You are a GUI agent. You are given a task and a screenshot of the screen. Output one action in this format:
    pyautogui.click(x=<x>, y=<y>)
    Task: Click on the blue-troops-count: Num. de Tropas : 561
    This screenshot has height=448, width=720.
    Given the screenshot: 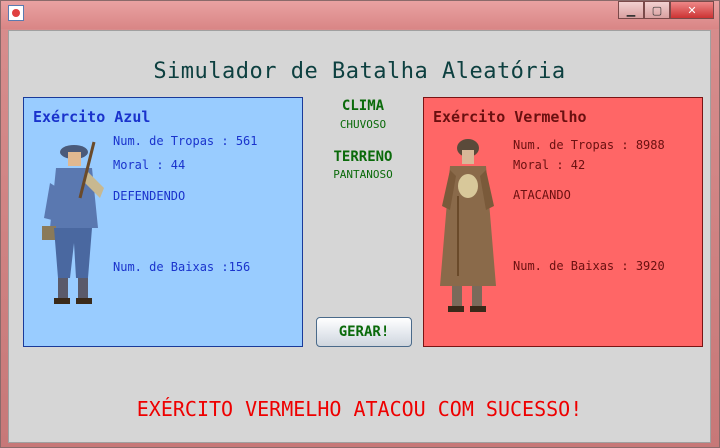 What is the action you would take?
    pyautogui.click(x=185, y=141)
    